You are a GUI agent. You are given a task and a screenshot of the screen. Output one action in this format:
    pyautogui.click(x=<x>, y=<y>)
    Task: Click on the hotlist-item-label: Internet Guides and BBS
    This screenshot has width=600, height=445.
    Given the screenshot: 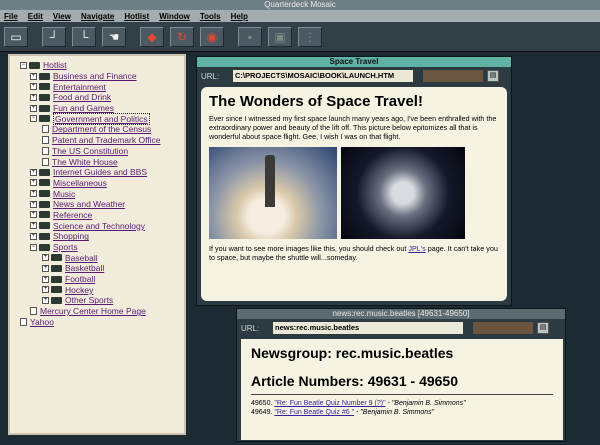 What is the action you would take?
    pyautogui.click(x=100, y=172)
    